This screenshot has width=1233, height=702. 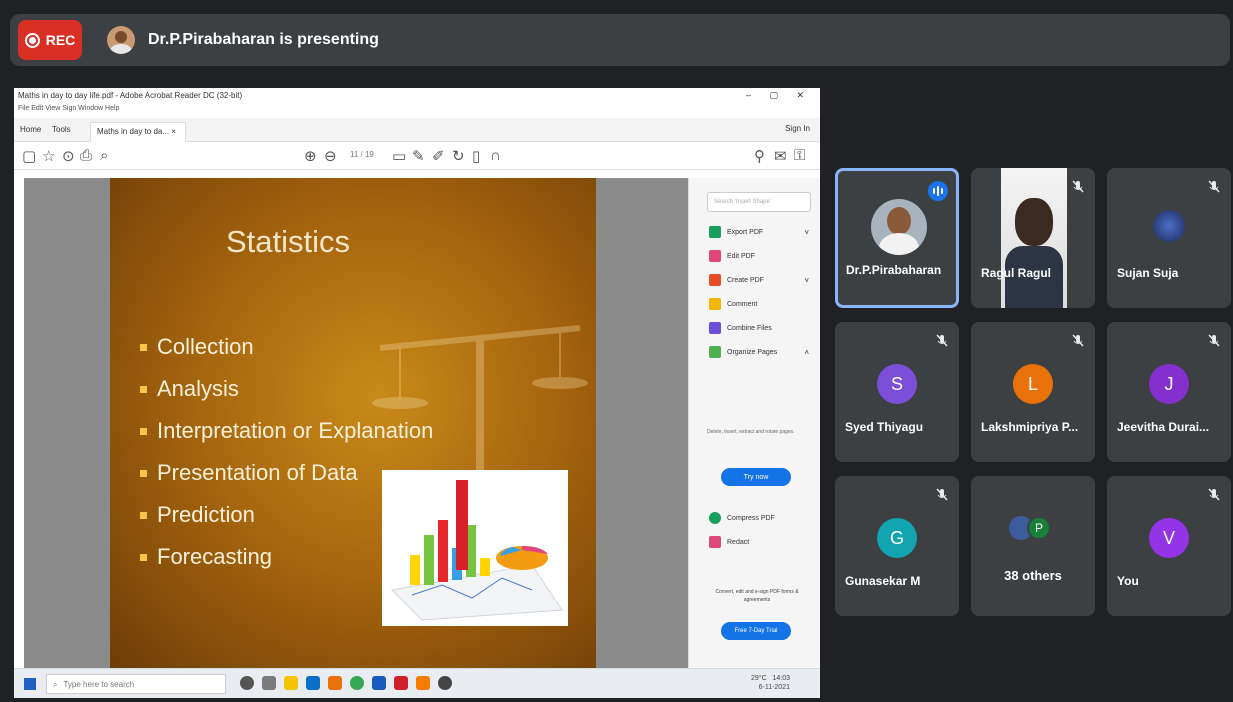 I want to click on cortana-icon, so click(x=247, y=683).